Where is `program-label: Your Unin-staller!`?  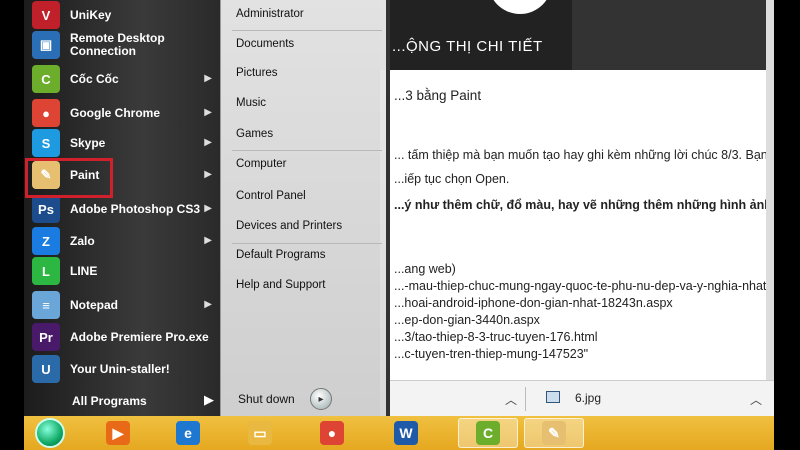 program-label: Your Unin-staller! is located at coordinates (120, 368).